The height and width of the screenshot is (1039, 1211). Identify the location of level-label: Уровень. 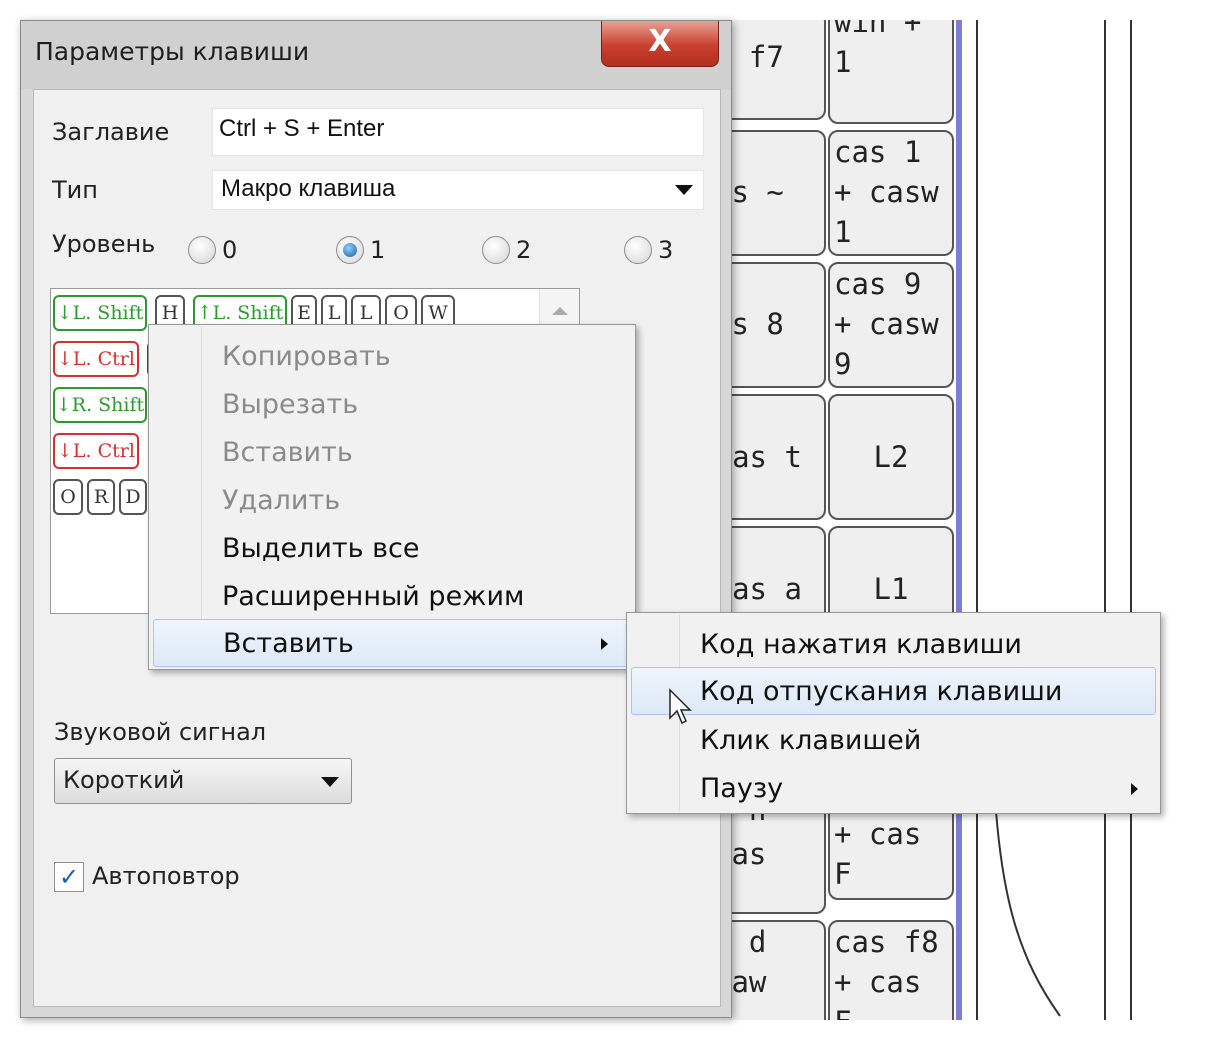
(104, 244).